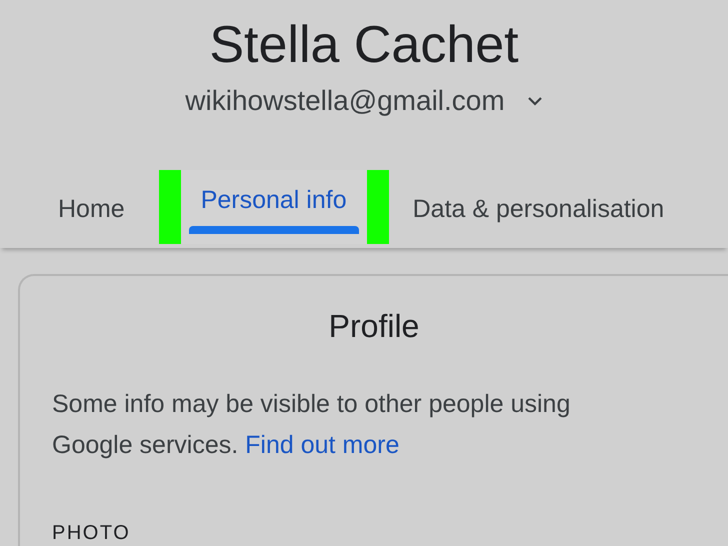  What do you see at coordinates (364, 101) in the screenshot?
I see `account-switcher: wikihowstella@gmail.com` at bounding box center [364, 101].